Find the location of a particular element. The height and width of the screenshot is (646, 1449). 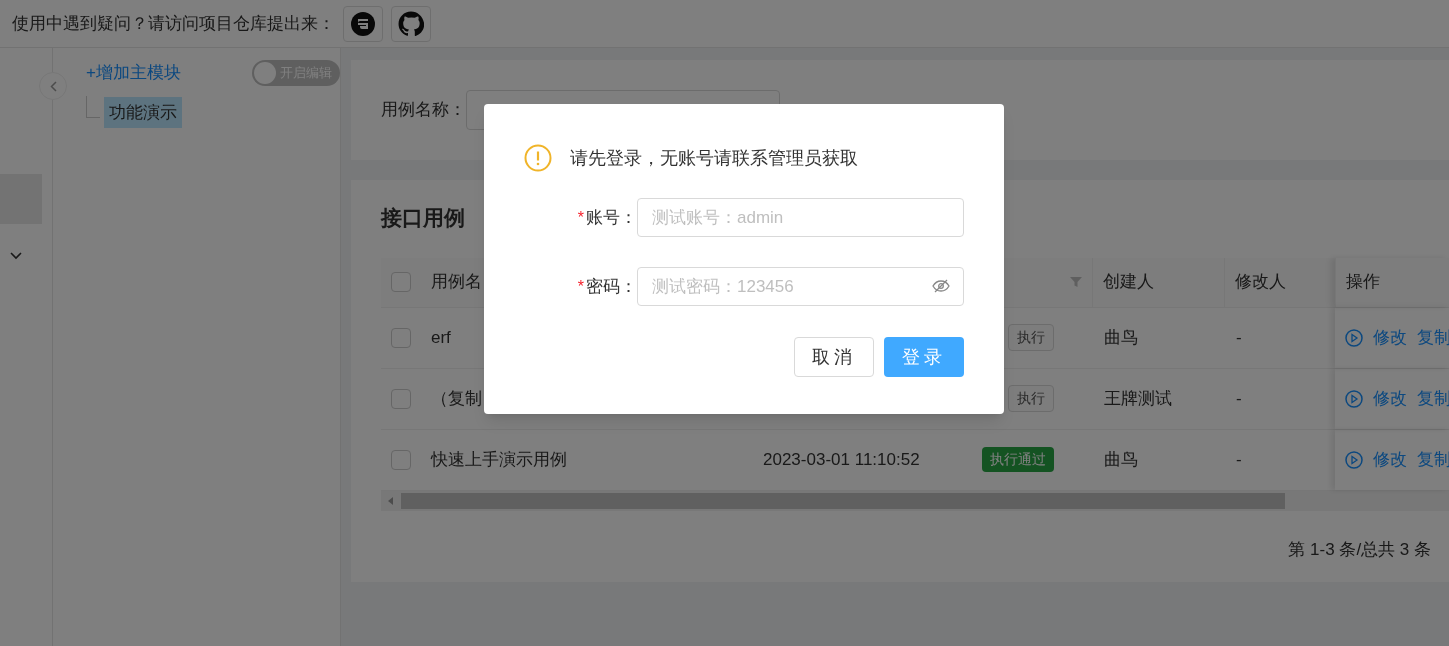

creator-cell-text: 王牌测试 is located at coordinates (1138, 398).